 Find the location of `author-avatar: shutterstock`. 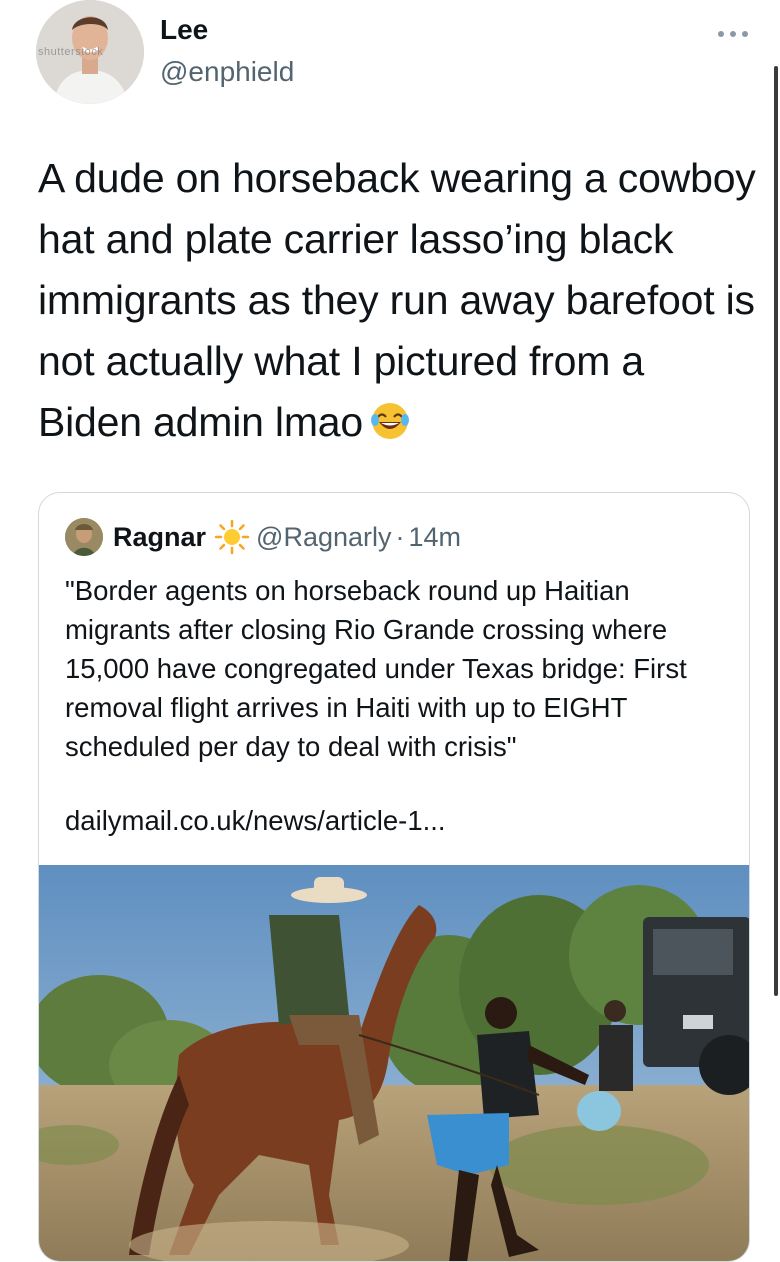

author-avatar: shutterstock is located at coordinates (90, 52).